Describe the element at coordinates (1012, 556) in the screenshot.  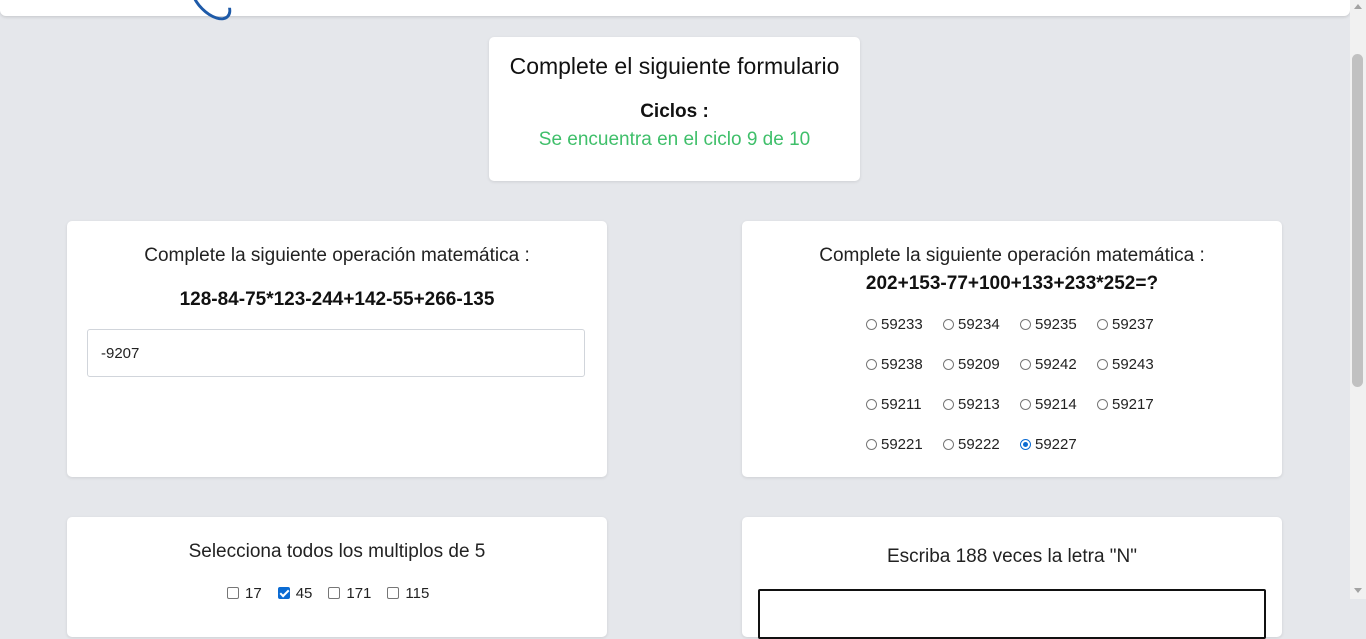
I see `question-title: Escriba 188 veces la letra "N"` at that location.